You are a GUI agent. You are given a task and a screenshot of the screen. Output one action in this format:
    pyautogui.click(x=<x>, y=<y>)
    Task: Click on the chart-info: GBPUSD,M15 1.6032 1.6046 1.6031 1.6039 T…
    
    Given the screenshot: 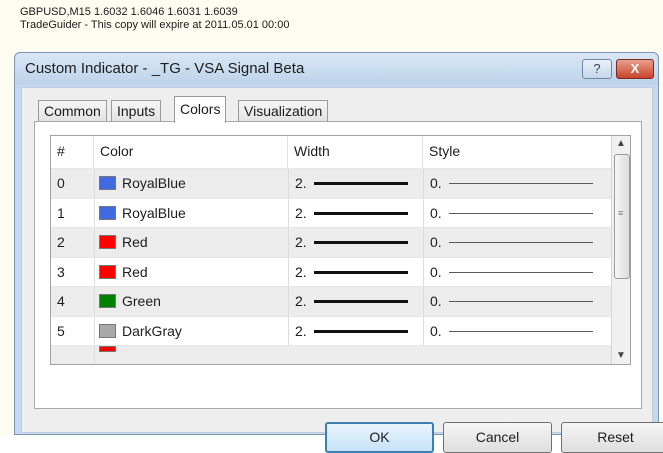 What is the action you would take?
    pyautogui.click(x=154, y=19)
    